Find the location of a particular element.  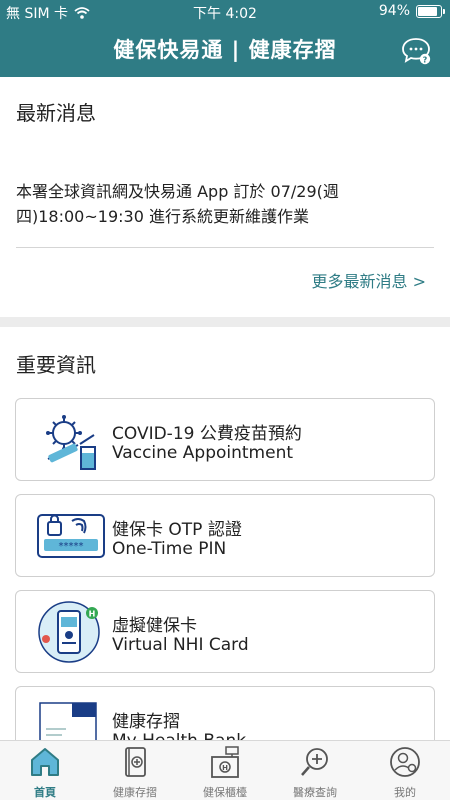

bottom-tab-bar: 首頁 健康存摺 H 健保櫃檯 醫療查詢 我的 is located at coordinates (225, 770).